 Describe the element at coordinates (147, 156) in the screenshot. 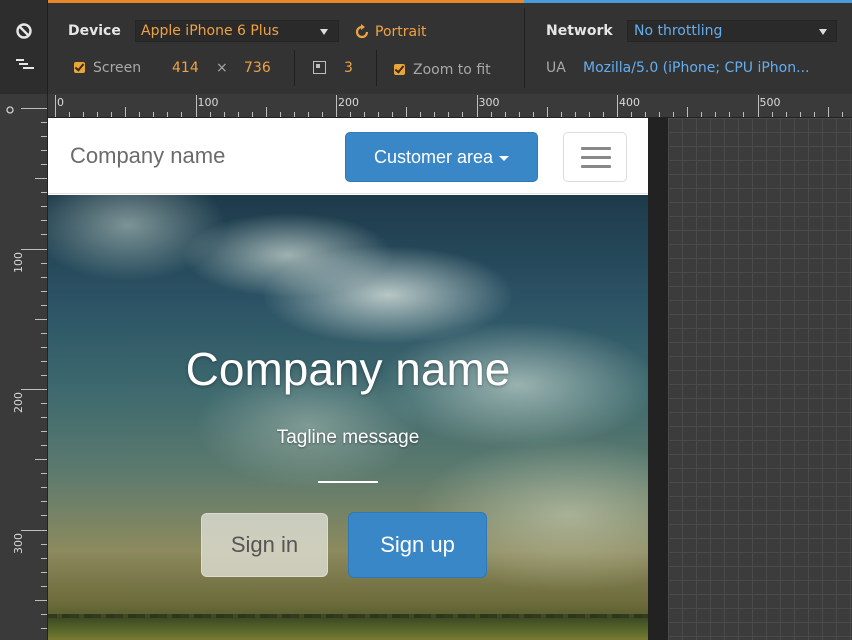

I see `navbar-brand: Company name` at that location.